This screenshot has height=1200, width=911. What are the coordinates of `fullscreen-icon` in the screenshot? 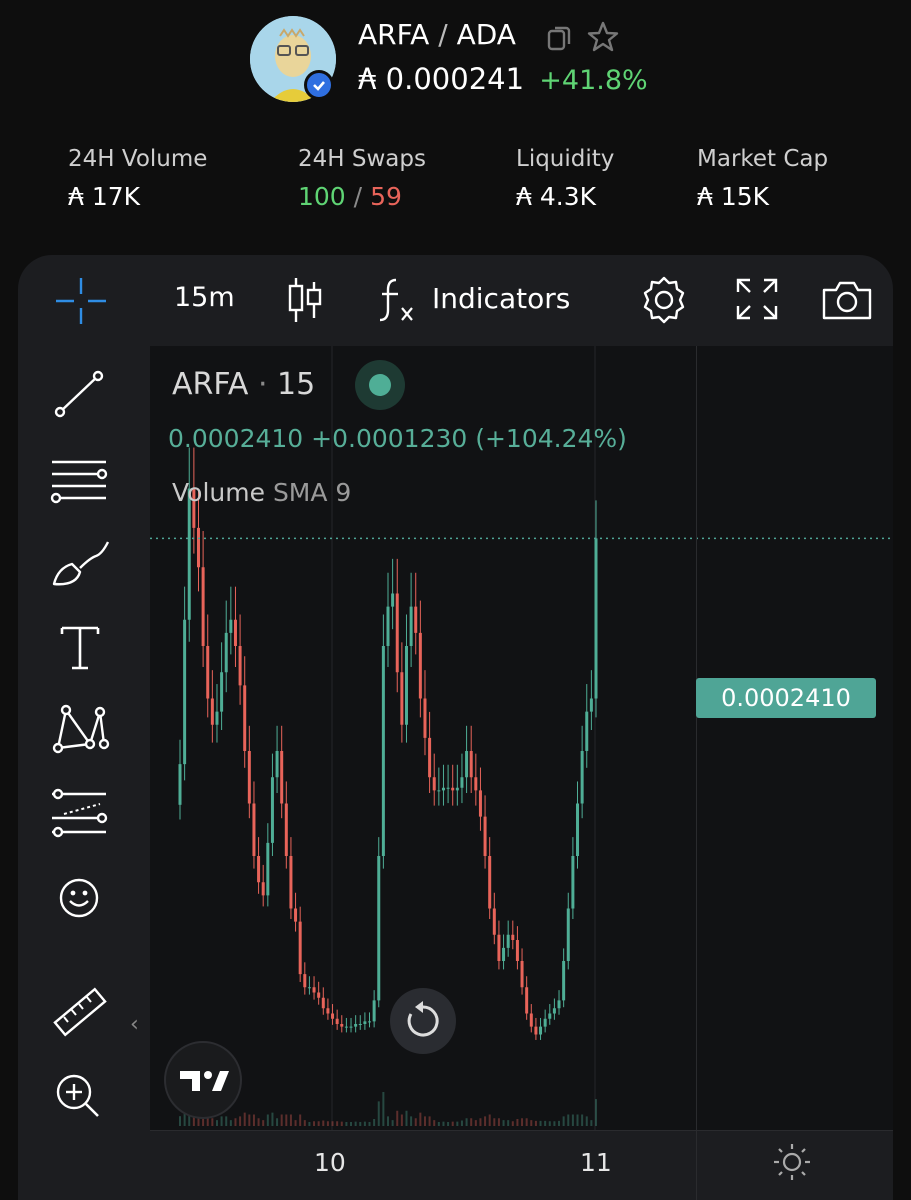 It's located at (757, 299).